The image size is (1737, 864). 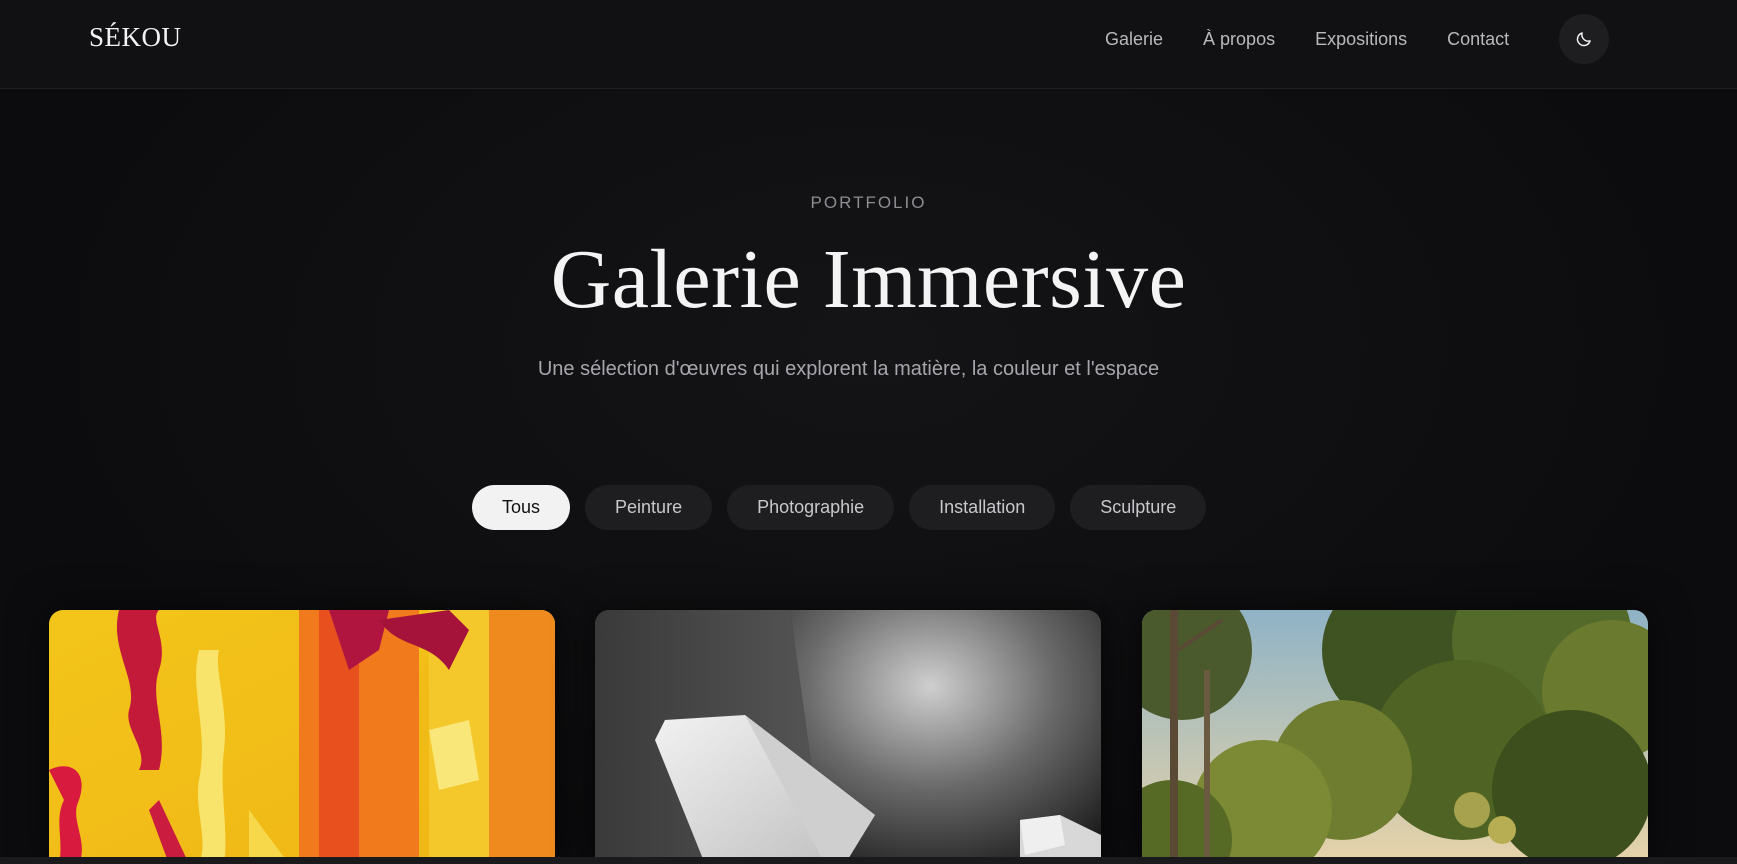 I want to click on artwork-card-geometric-sculpture, so click(x=848, y=737).